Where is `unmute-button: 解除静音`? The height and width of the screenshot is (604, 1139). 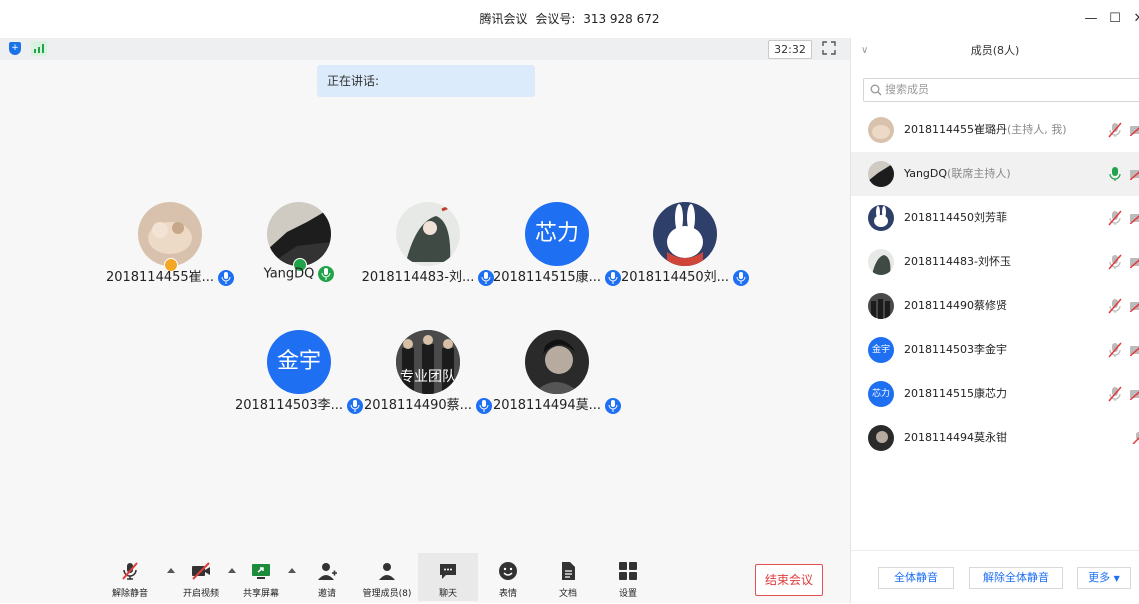
unmute-button: 解除静音 is located at coordinates (130, 577).